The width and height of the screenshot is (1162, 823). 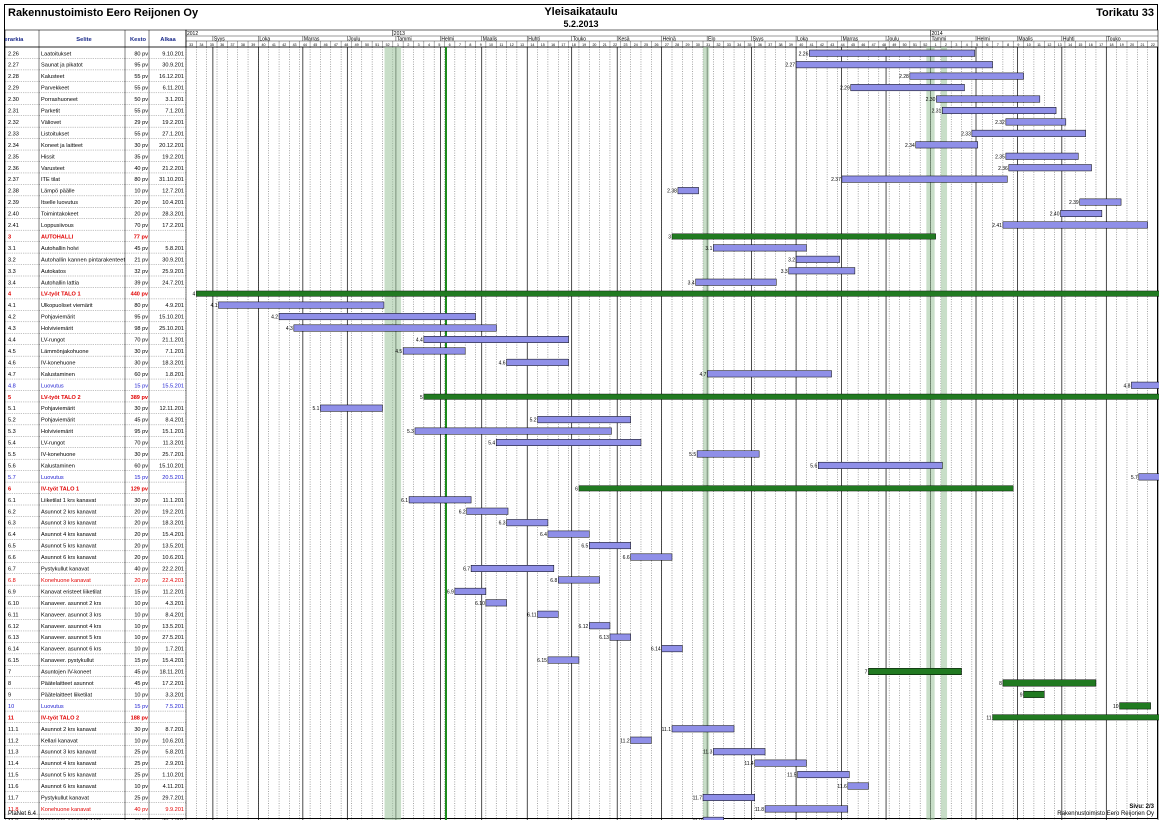 I want to click on row-name: IV-työt TALO 1, so click(x=60, y=489).